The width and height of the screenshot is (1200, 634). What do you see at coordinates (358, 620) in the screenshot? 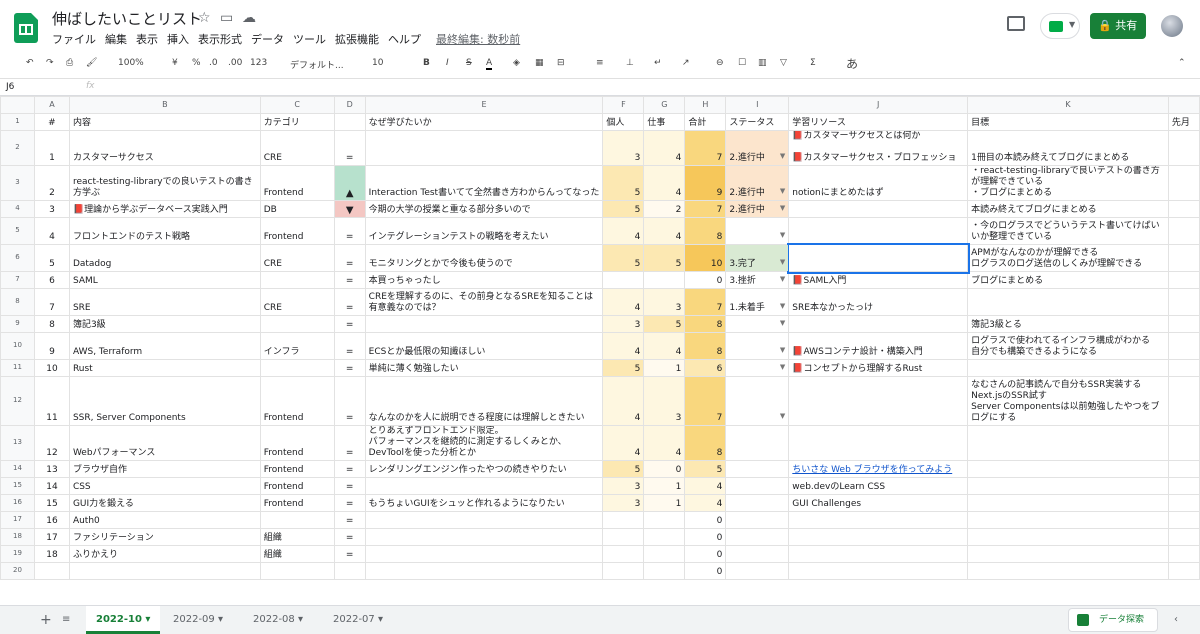
I see `sheet-tab-2022-07: 2022-07 ▾` at bounding box center [358, 620].